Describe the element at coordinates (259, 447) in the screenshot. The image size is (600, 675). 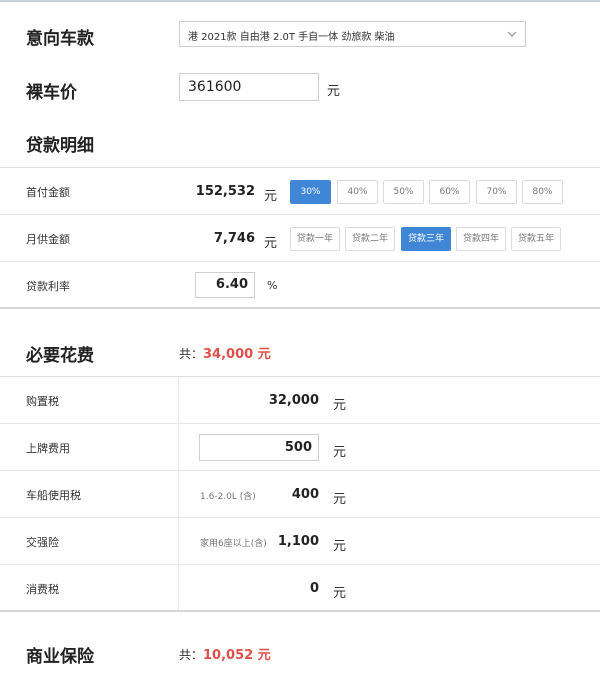
I see `plate-fee-input: 500` at that location.